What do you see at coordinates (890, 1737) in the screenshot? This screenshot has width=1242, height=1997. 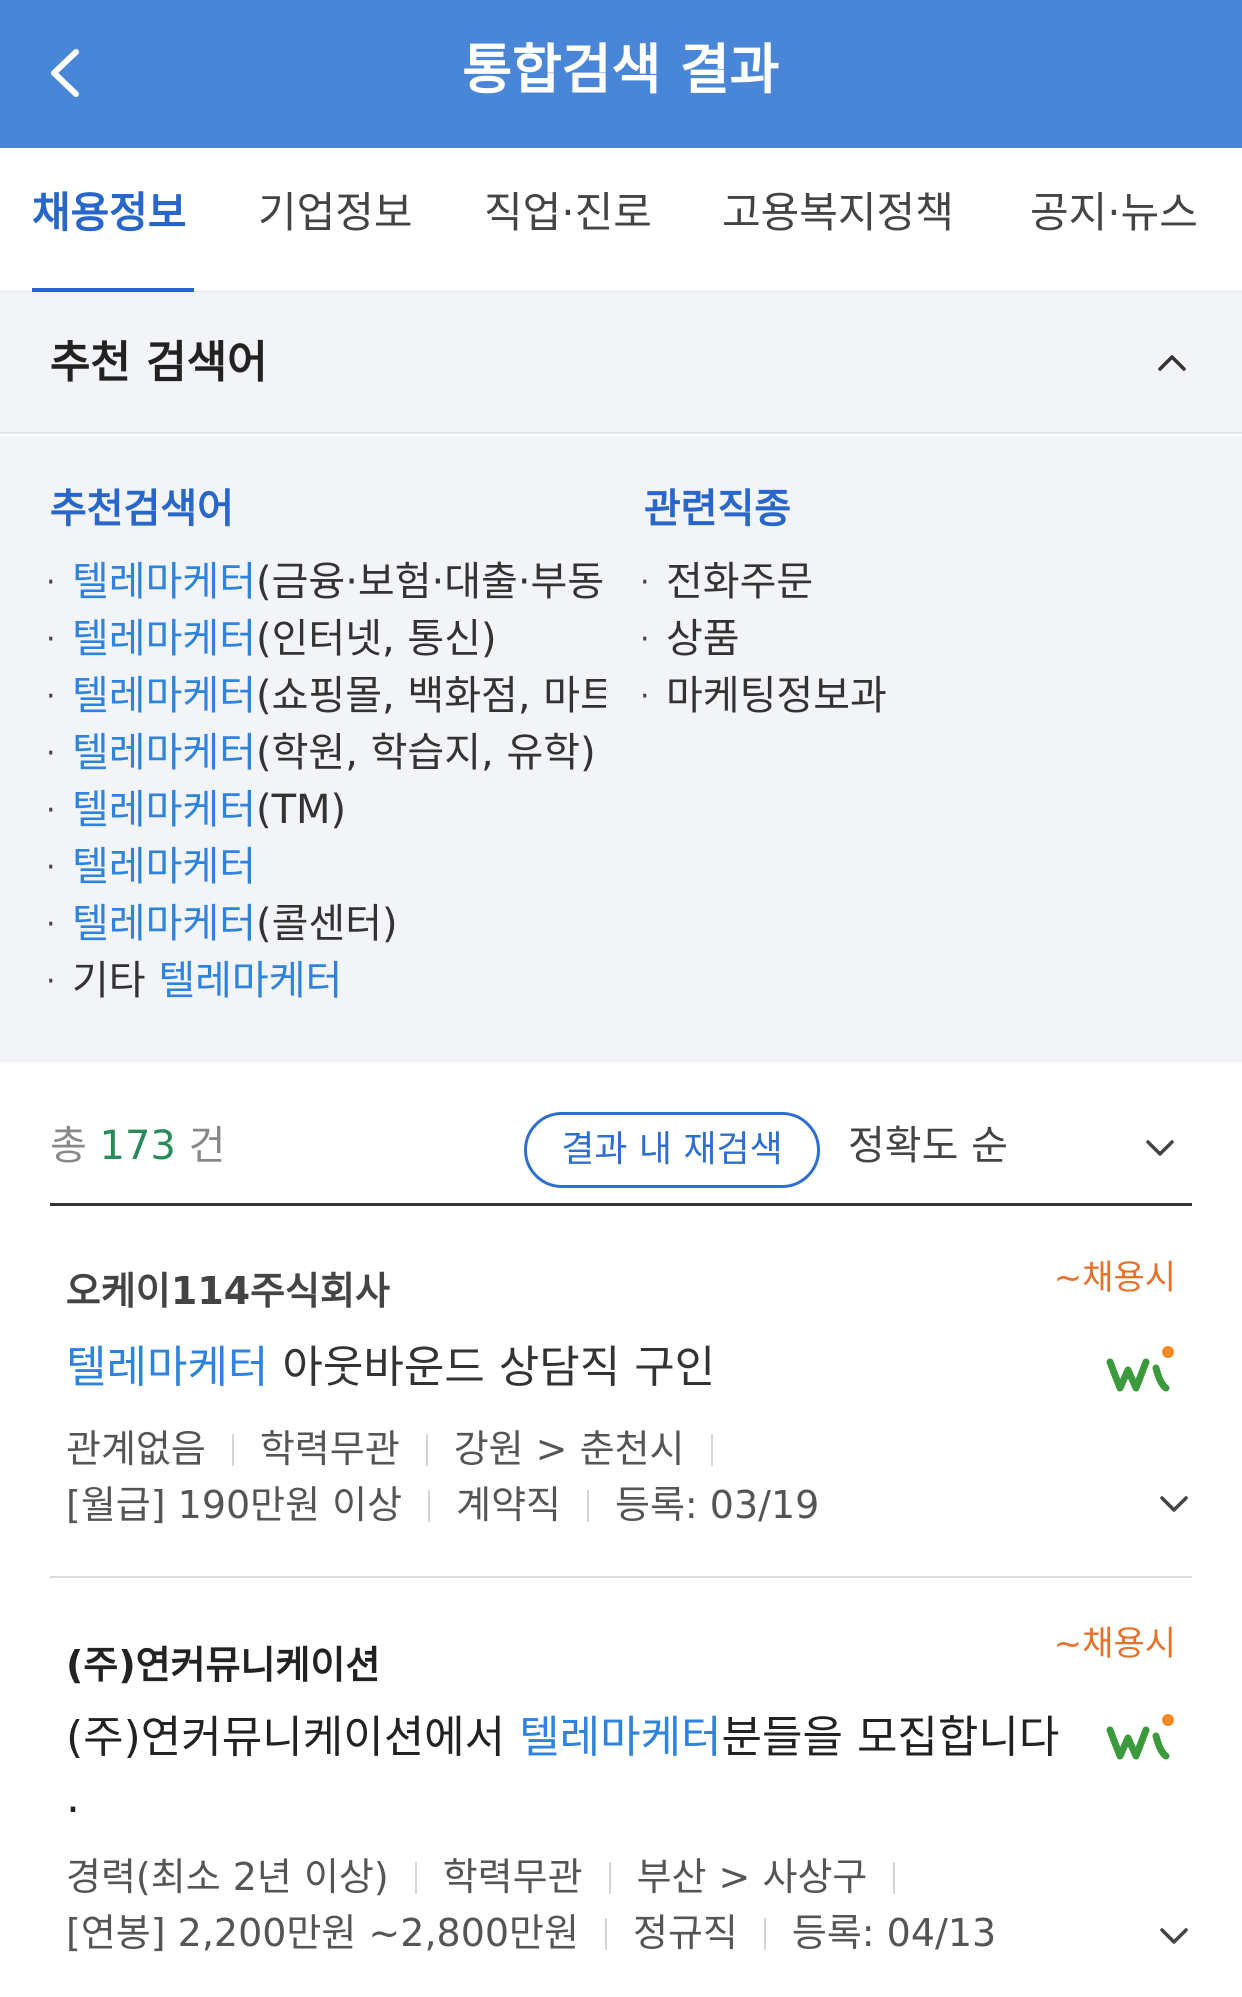 I see `job-title-rest: 분들을 모집합니다` at bounding box center [890, 1737].